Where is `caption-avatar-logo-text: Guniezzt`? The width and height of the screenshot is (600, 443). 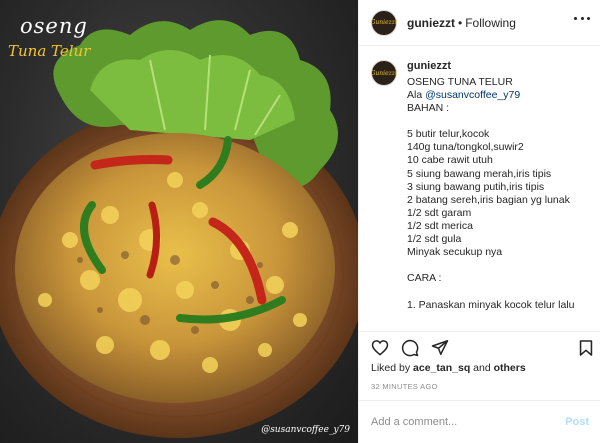
caption-avatar-logo-text: Guniezzt is located at coordinates (384, 73).